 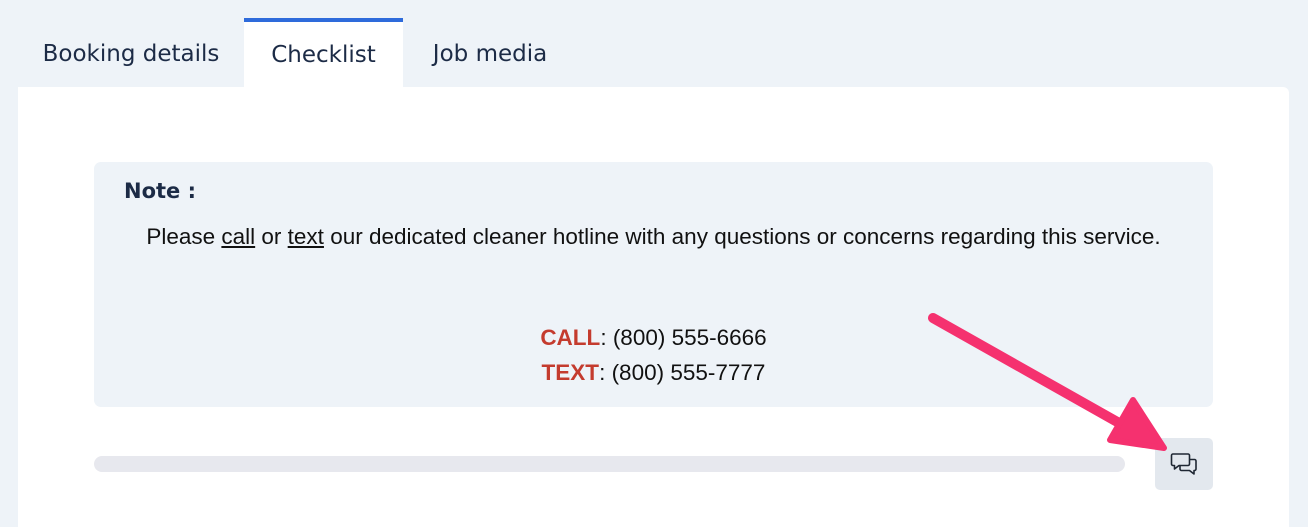 I want to click on tab-bar: Booking details Checklist Job media, so click(x=297, y=52).